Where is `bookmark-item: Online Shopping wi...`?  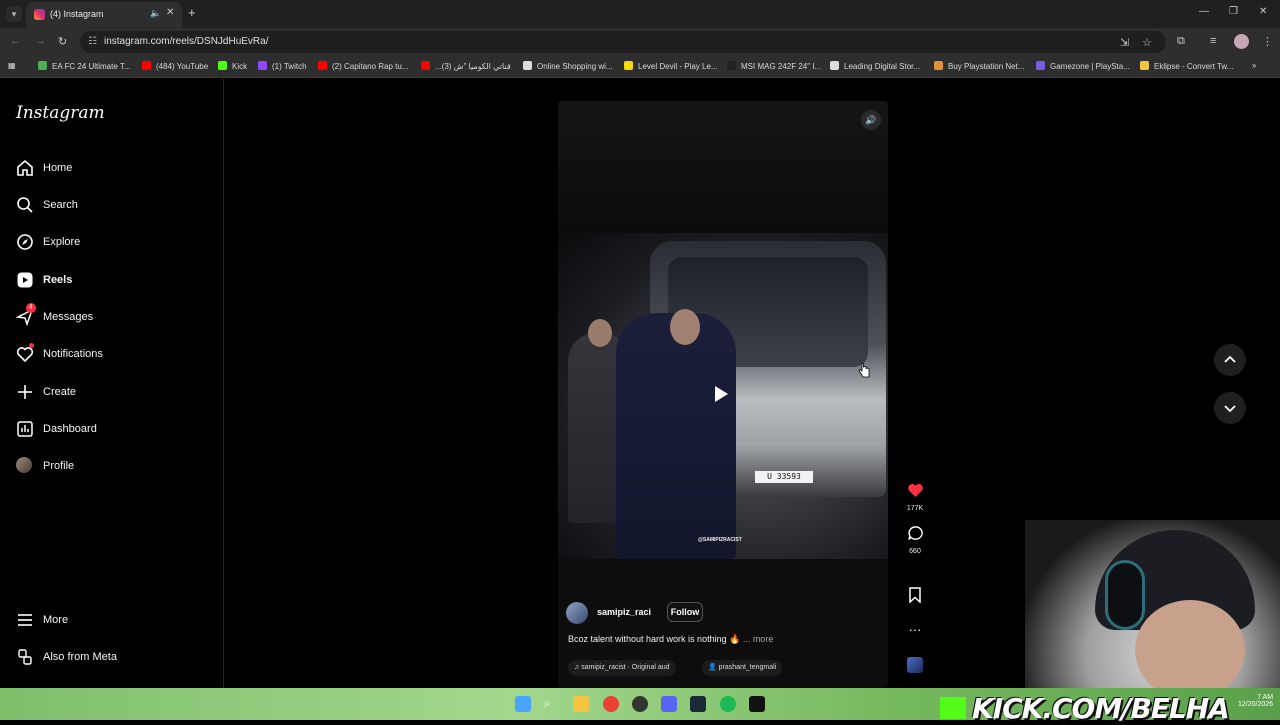 bookmark-item: Online Shopping wi... is located at coordinates (568, 67).